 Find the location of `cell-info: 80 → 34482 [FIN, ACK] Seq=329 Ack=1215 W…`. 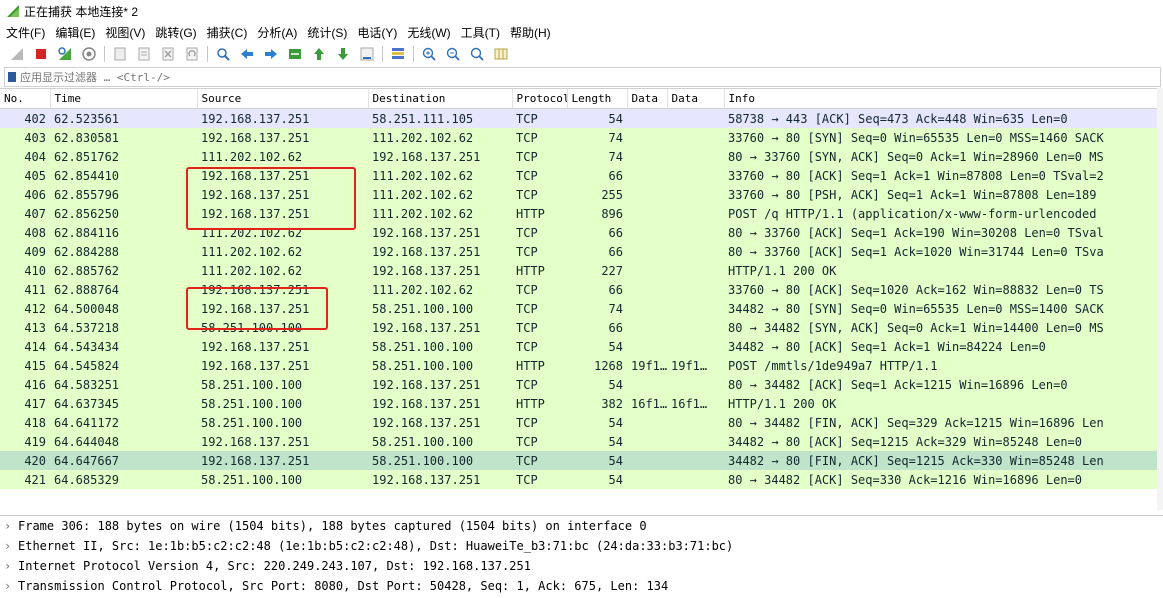

cell-info: 80 → 34482 [FIN, ACK] Seq=329 Ack=1215 W… is located at coordinates (943, 422).